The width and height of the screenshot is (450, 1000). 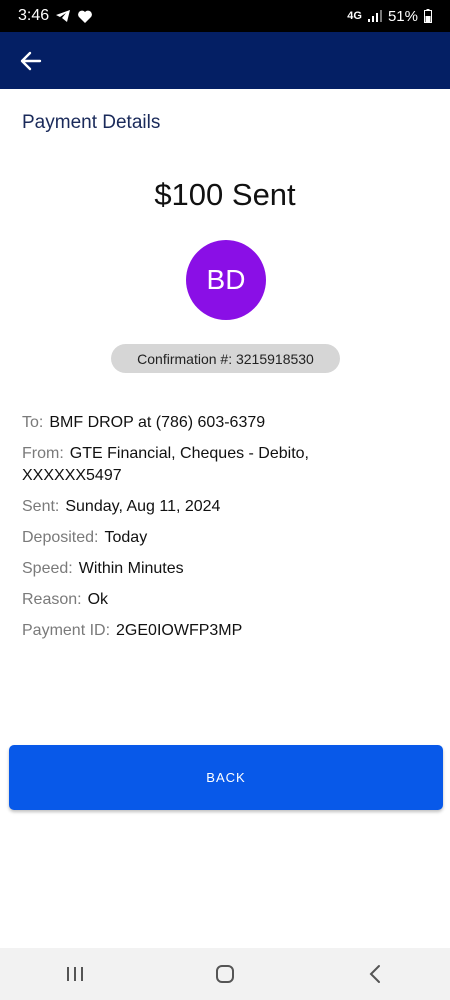 What do you see at coordinates (428, 16) in the screenshot?
I see `battery-icon` at bounding box center [428, 16].